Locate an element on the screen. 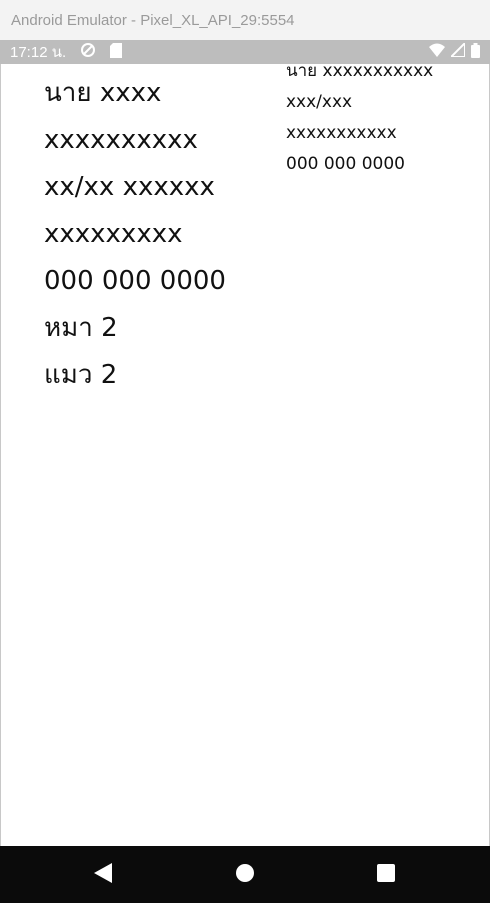 This screenshot has width=490, height=903. right-line-phone: 000 000 0000 is located at coordinates (345, 164).